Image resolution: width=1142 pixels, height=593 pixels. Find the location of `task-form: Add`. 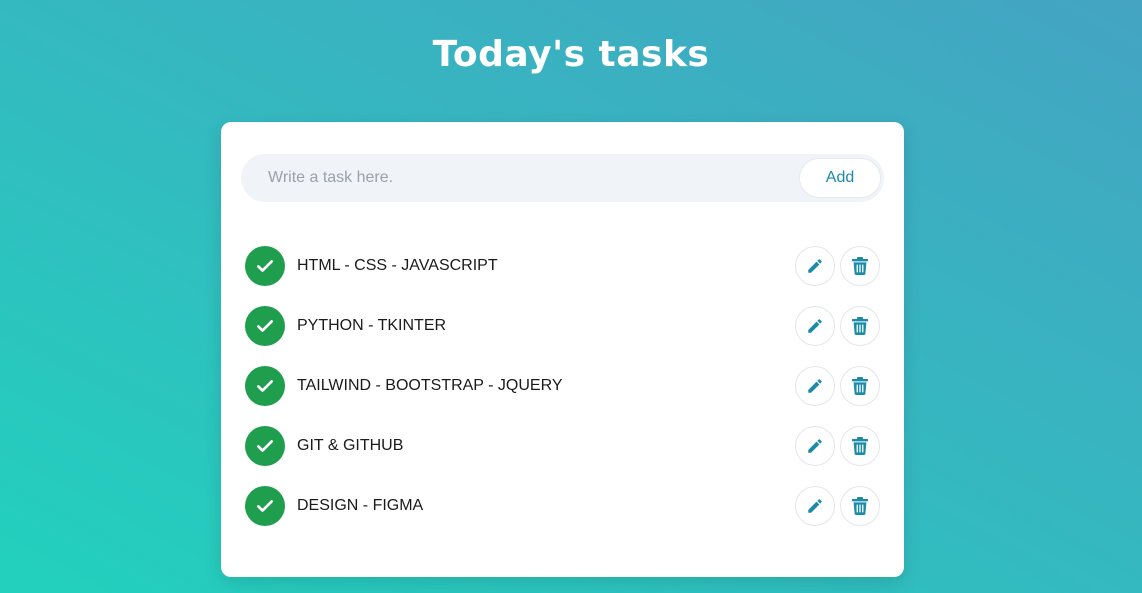

task-form: Add is located at coordinates (562, 178).